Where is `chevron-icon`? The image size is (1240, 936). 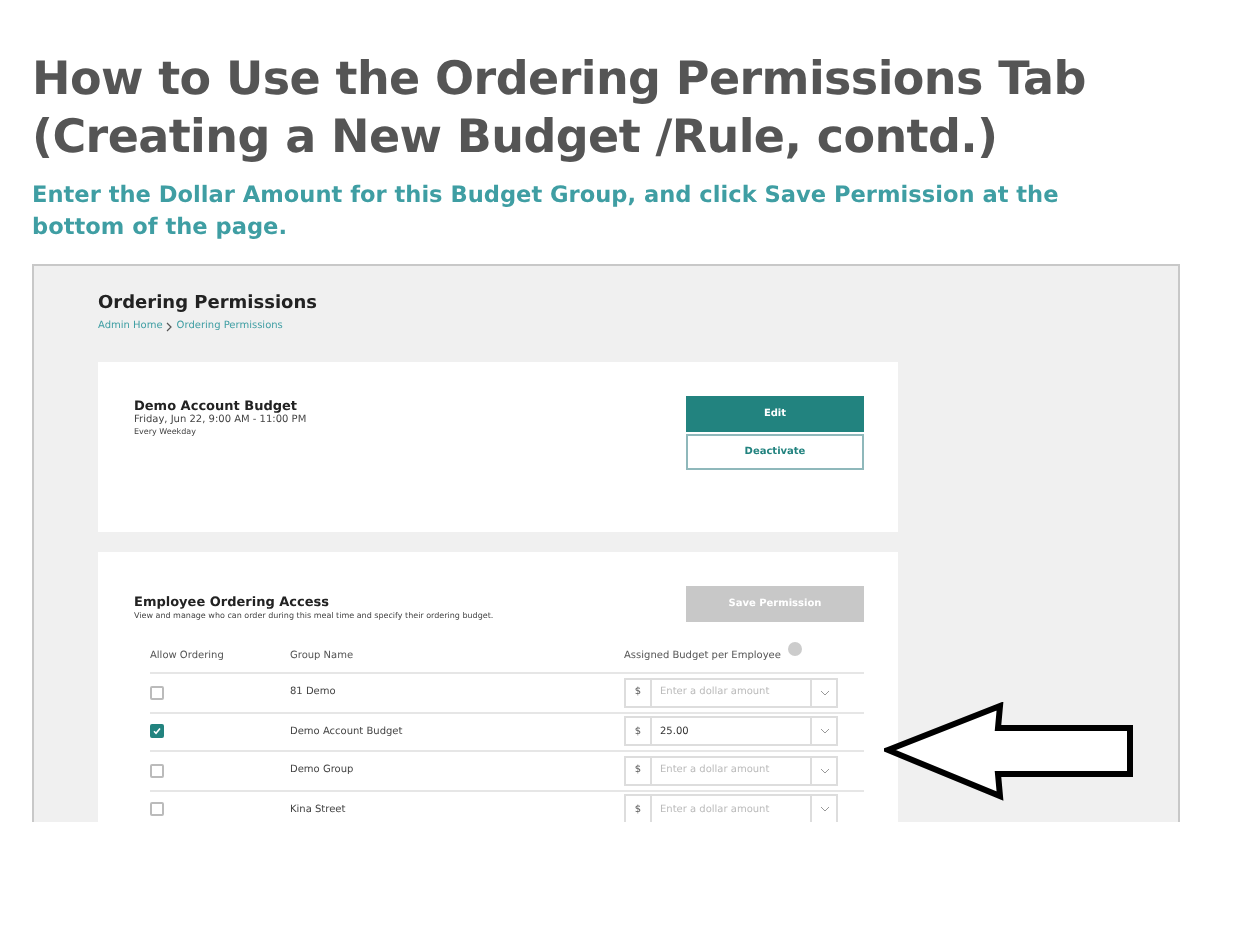
chevron-icon is located at coordinates (169, 326).